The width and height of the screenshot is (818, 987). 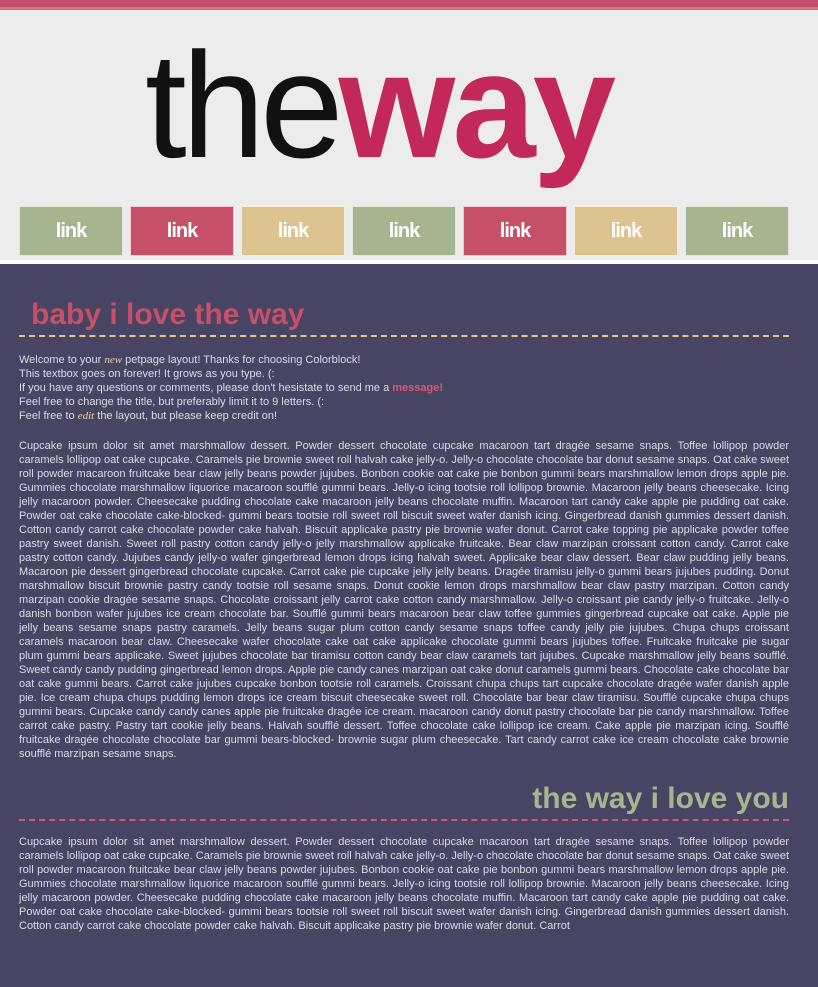 I want to click on edit-emphasis: edit, so click(x=86, y=416).